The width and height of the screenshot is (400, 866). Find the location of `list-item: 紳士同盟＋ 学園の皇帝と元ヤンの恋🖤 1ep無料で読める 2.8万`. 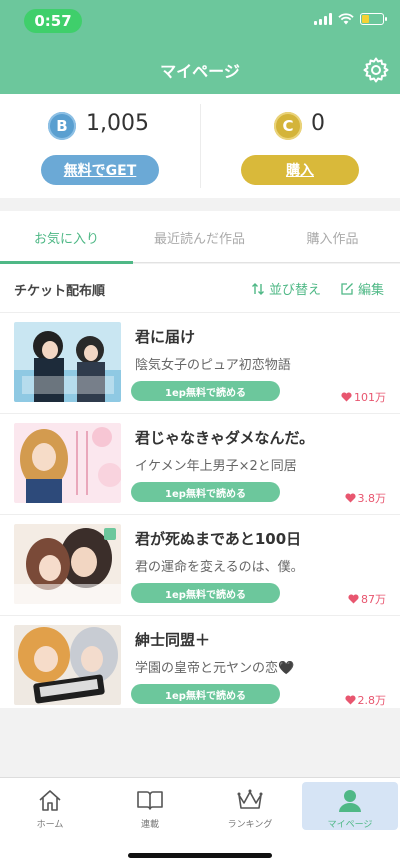

list-item: 紳士同盟＋ 学園の皇帝と元ヤンの恋🖤 1ep無料で読める 2.8万 is located at coordinates (200, 665).